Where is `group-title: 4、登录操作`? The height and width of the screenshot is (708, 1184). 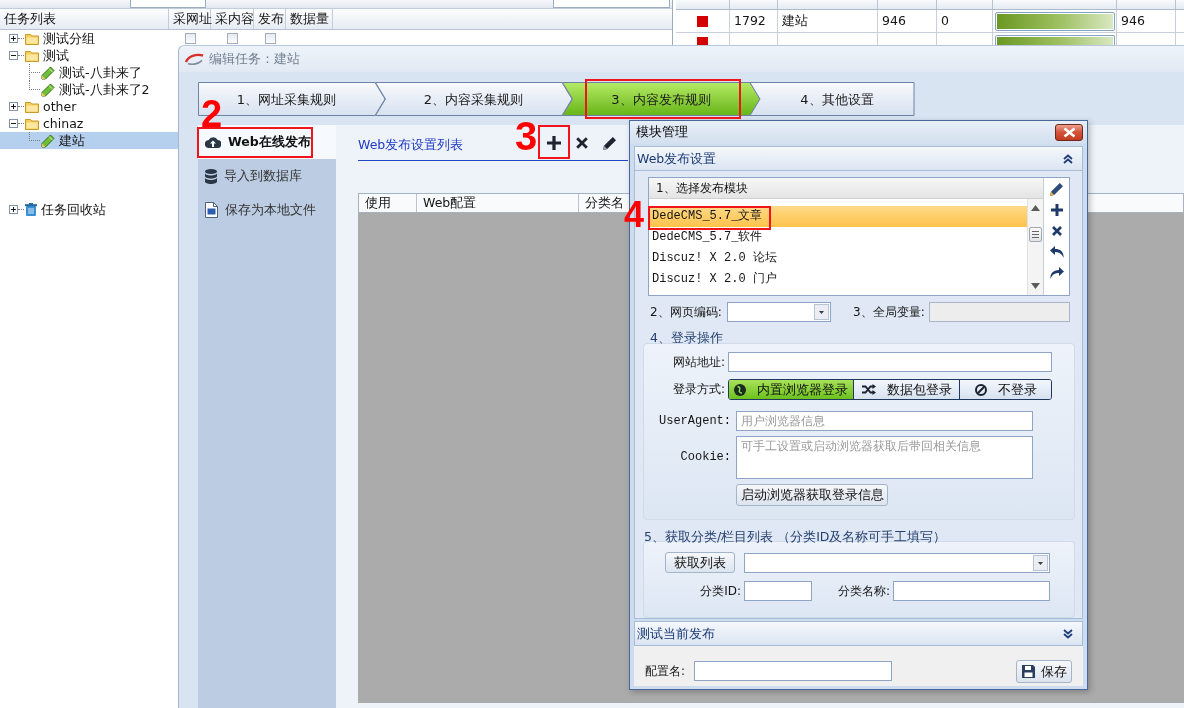
group-title: 4、登录操作 is located at coordinates (686, 338).